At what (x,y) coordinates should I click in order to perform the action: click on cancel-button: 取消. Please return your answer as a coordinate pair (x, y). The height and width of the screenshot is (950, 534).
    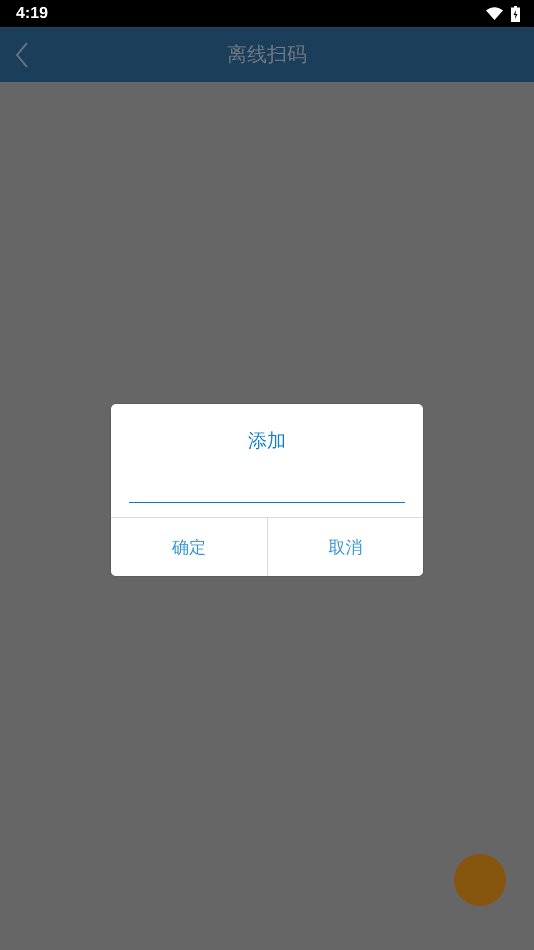
    Looking at the image, I should click on (344, 547).